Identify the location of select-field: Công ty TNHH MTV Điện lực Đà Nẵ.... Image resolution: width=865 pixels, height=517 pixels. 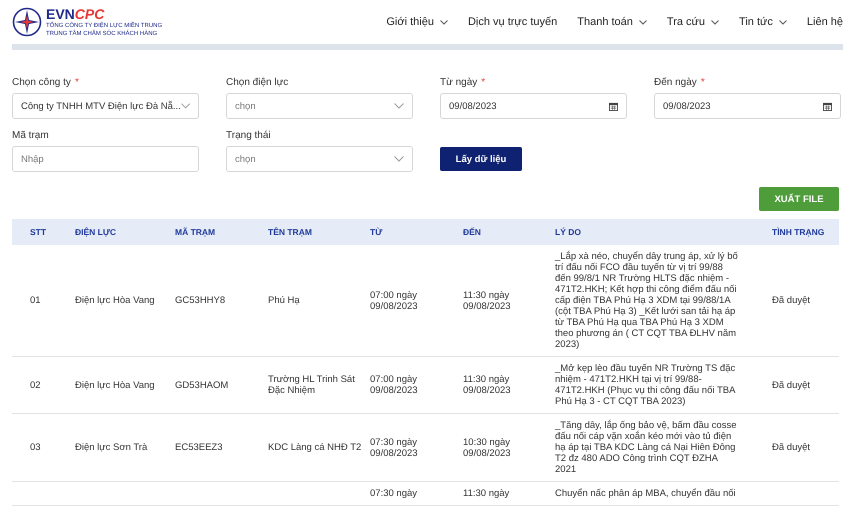
(105, 106).